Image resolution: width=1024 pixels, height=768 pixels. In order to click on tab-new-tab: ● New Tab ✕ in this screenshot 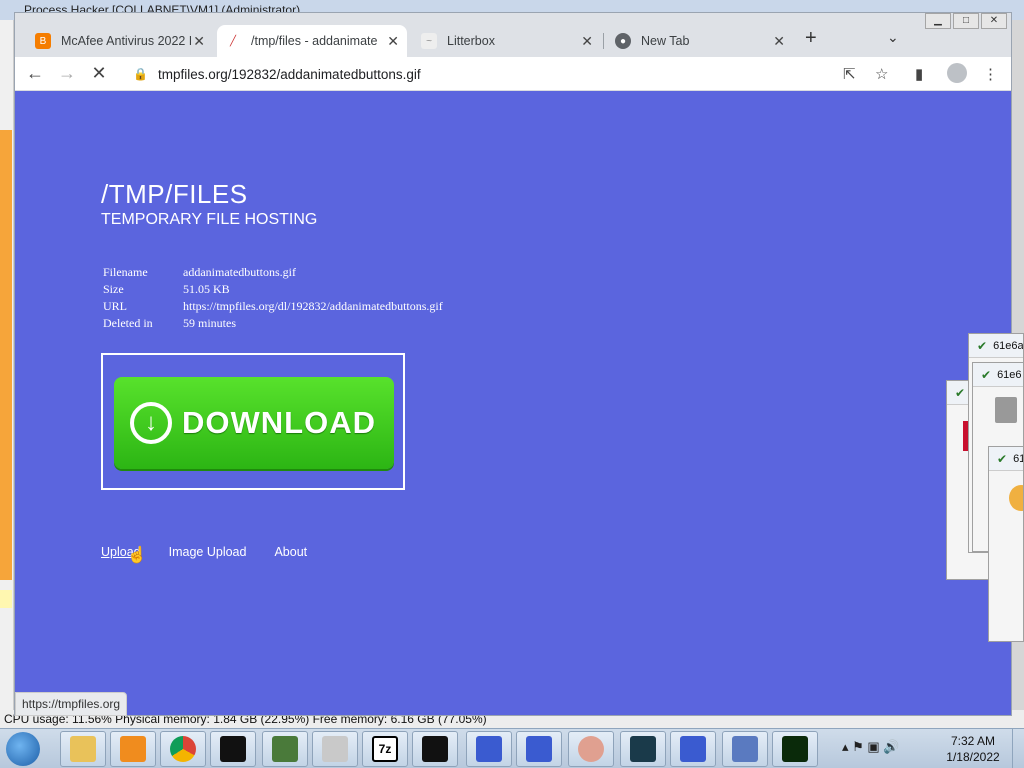, I will do `click(700, 41)`.